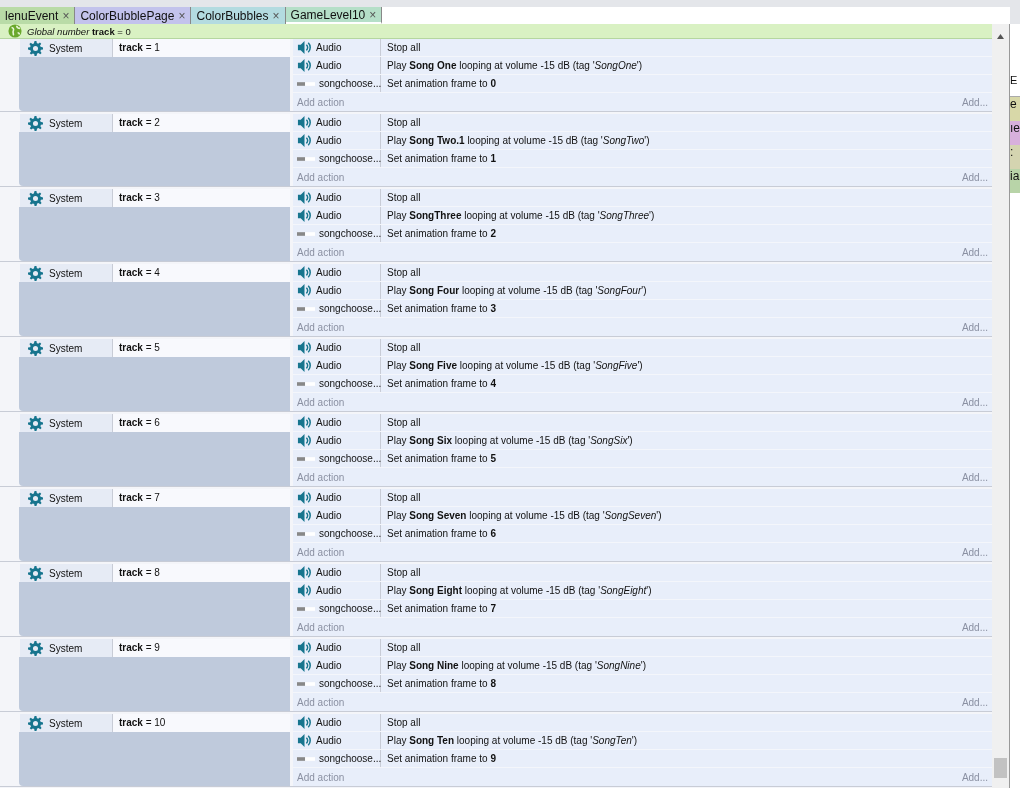 This screenshot has height=788, width=1020. Describe the element at coordinates (687, 590) in the screenshot. I see `action-text: Play Song Eight looping at volume -15 dB (tag 'SongEight')` at that location.